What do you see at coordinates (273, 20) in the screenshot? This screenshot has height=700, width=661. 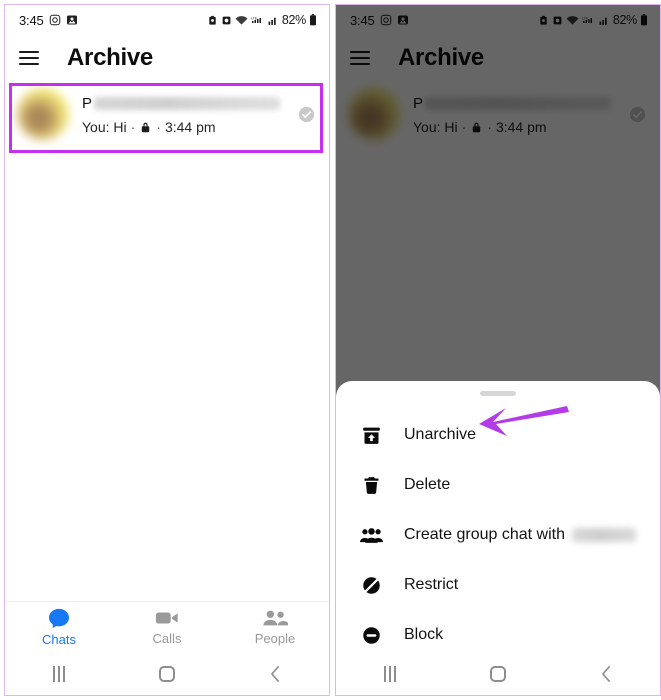 I see `cellular-signal-icon` at bounding box center [273, 20].